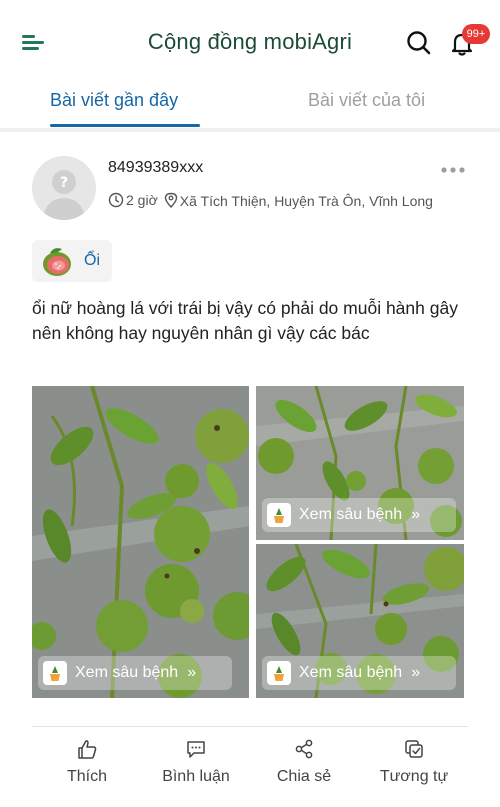  I want to click on thumbs-up-icon, so click(87, 749).